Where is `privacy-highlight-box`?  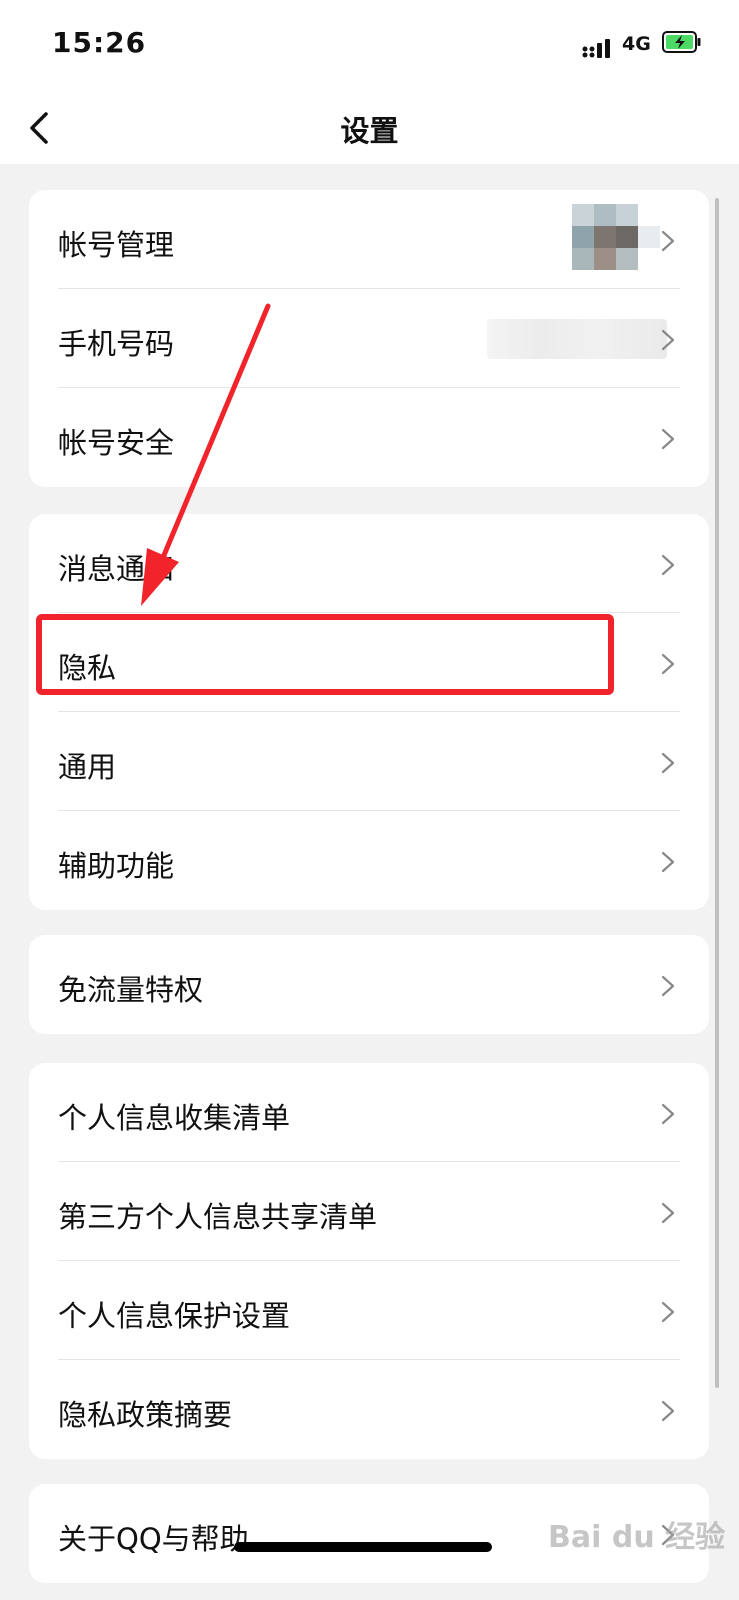
privacy-highlight-box is located at coordinates (325, 654).